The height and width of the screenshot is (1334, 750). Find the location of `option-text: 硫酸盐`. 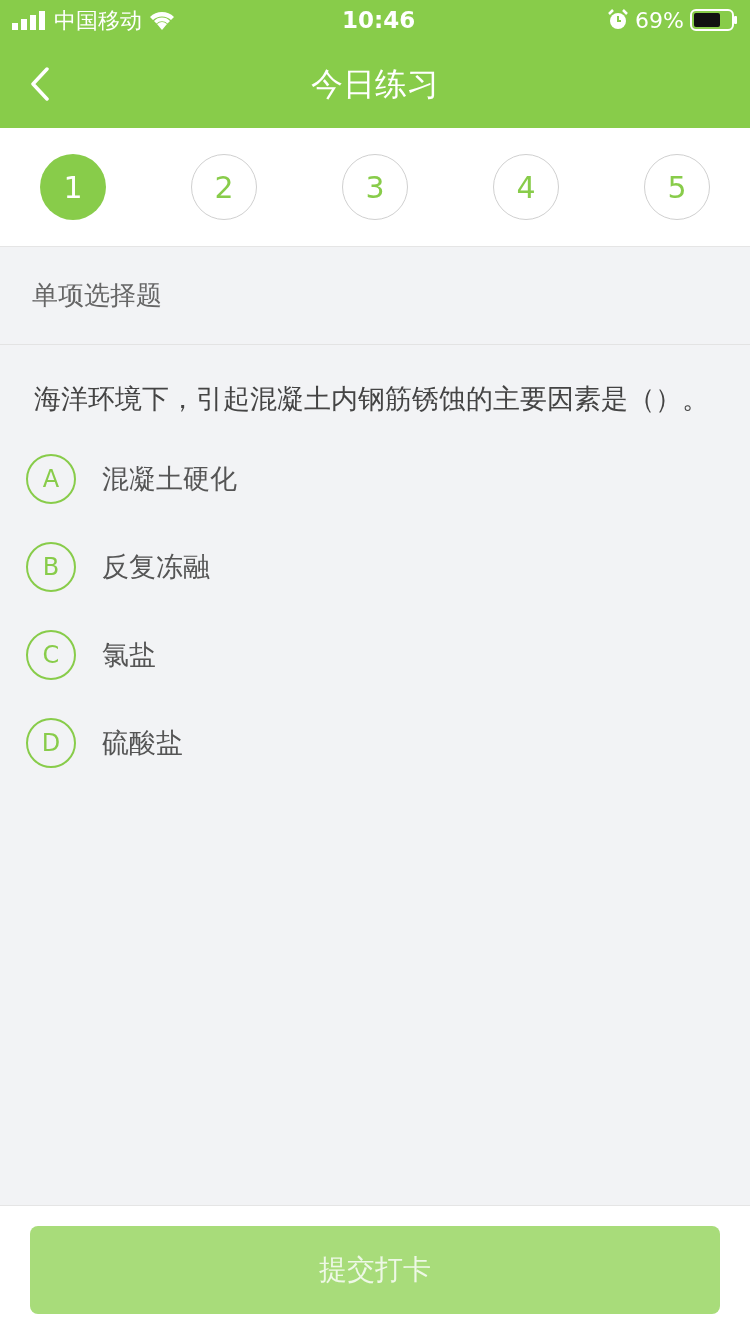

option-text: 硫酸盐 is located at coordinates (142, 743).